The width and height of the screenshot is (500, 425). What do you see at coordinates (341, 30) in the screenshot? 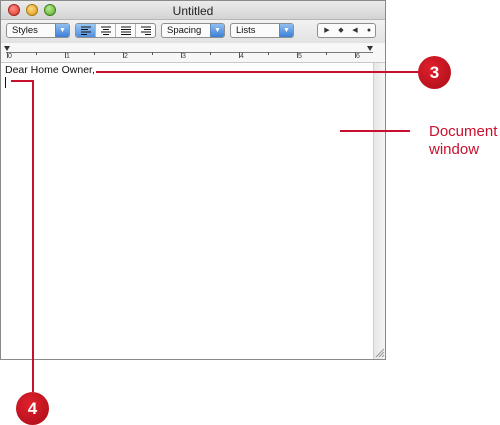
I see `center-tab-icon: ◆` at bounding box center [341, 30].